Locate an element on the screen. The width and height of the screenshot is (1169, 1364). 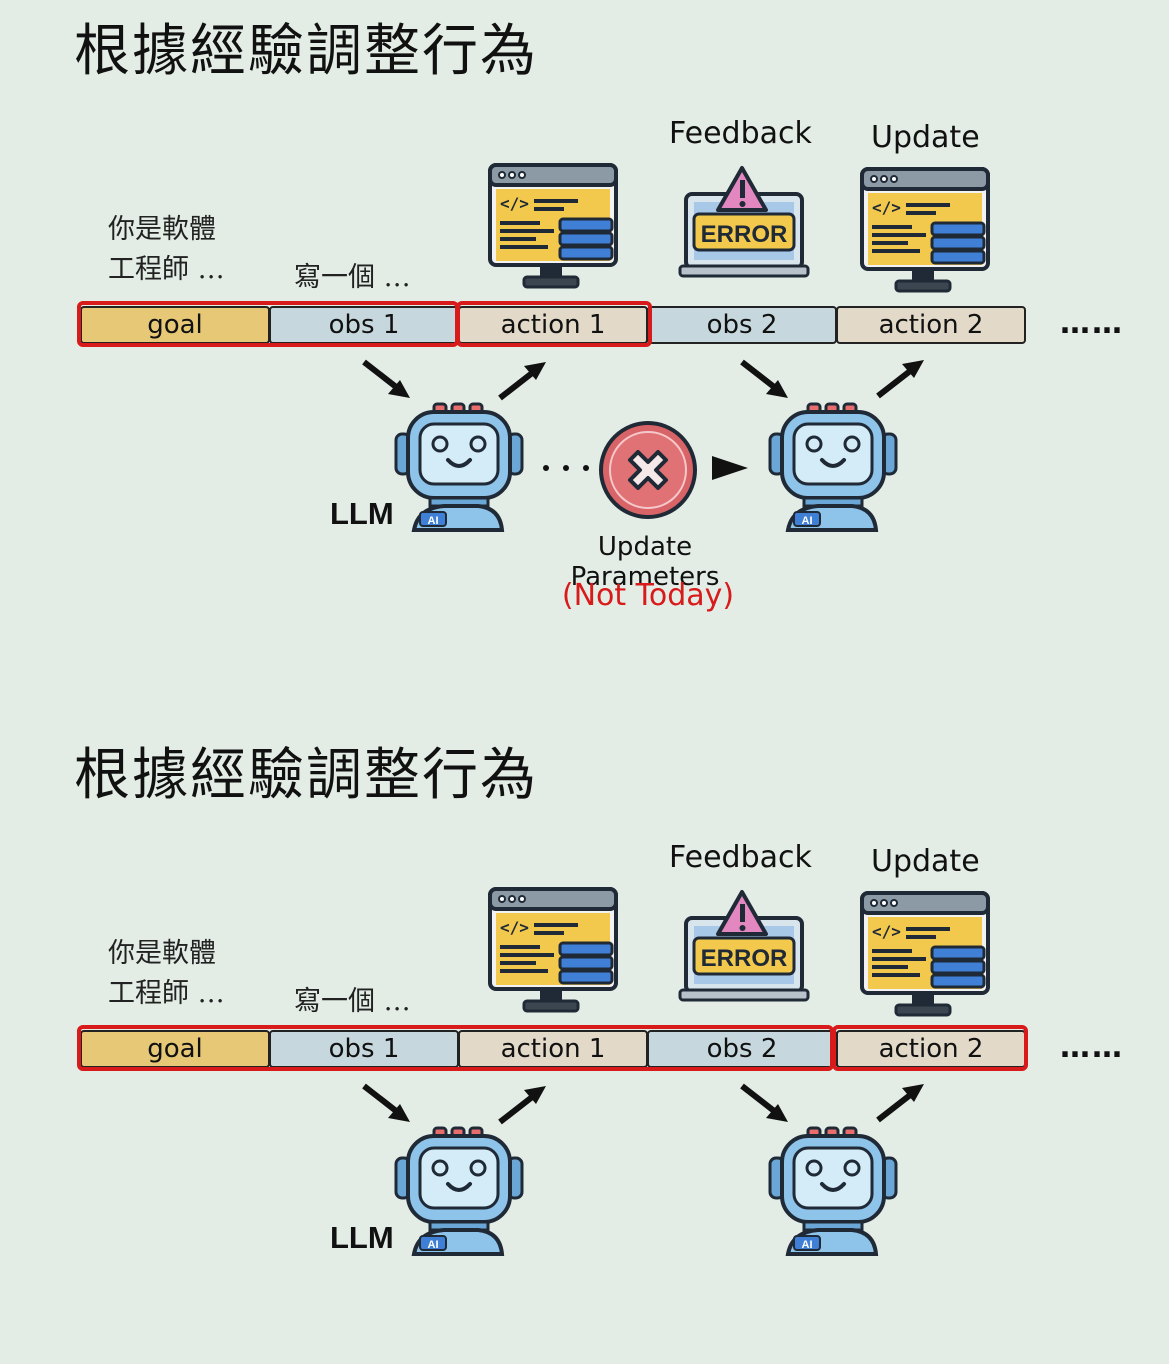
seq-obs-2: obs 2 is located at coordinates (742, 325).